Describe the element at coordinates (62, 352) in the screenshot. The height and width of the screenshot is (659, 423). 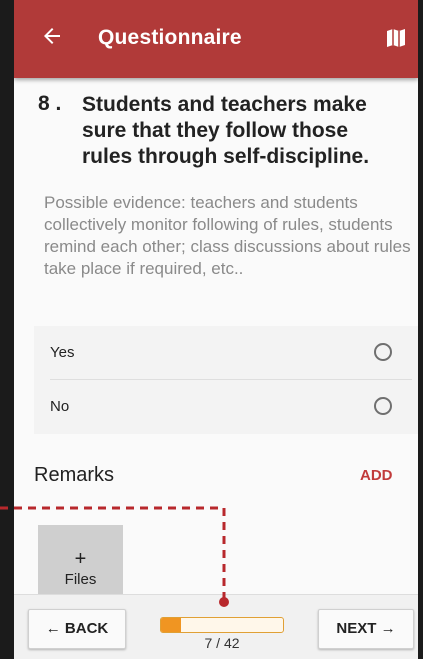
I see `option-label: Yes` at that location.